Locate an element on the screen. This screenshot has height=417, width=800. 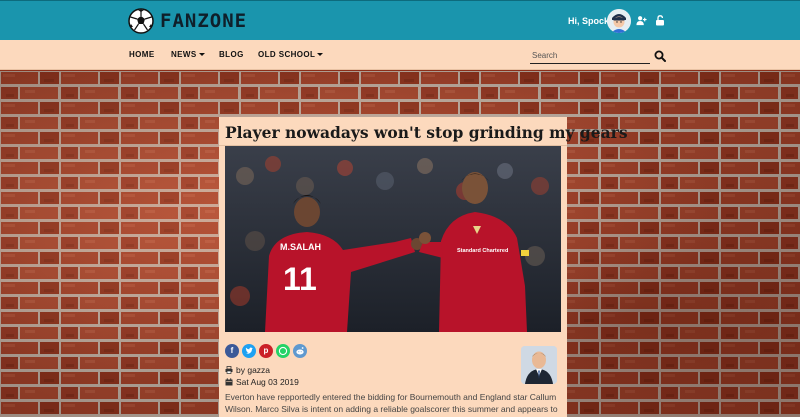
search-input is located at coordinates (590, 55).